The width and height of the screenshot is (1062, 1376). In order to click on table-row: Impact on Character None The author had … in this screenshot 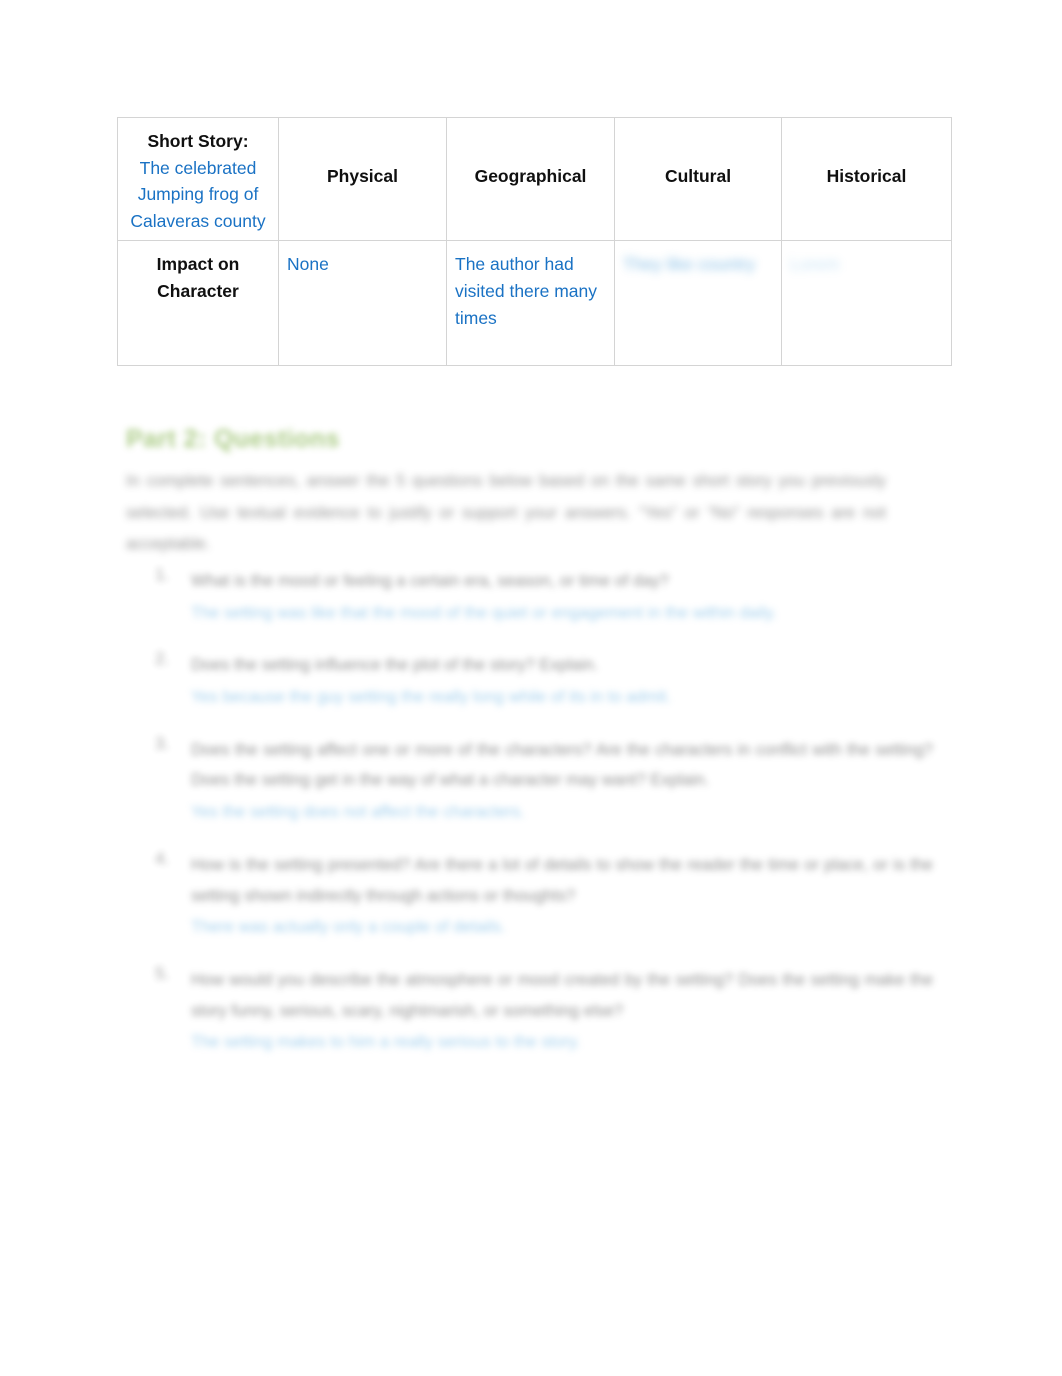, I will do `click(534, 303)`.